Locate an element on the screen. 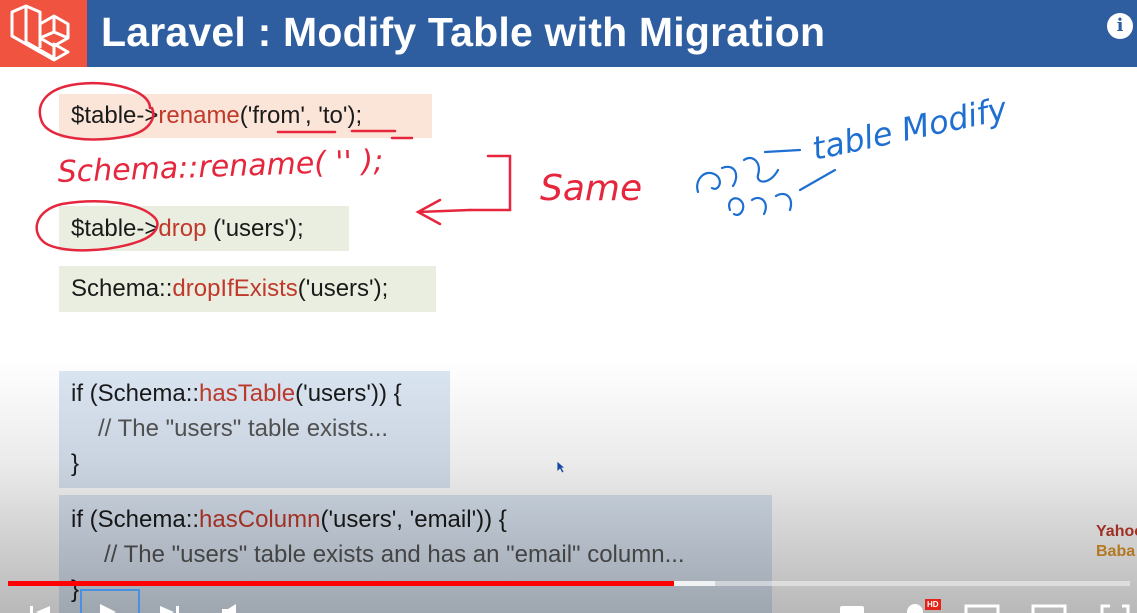 The image size is (1137, 613). progress-played is located at coordinates (341, 583).